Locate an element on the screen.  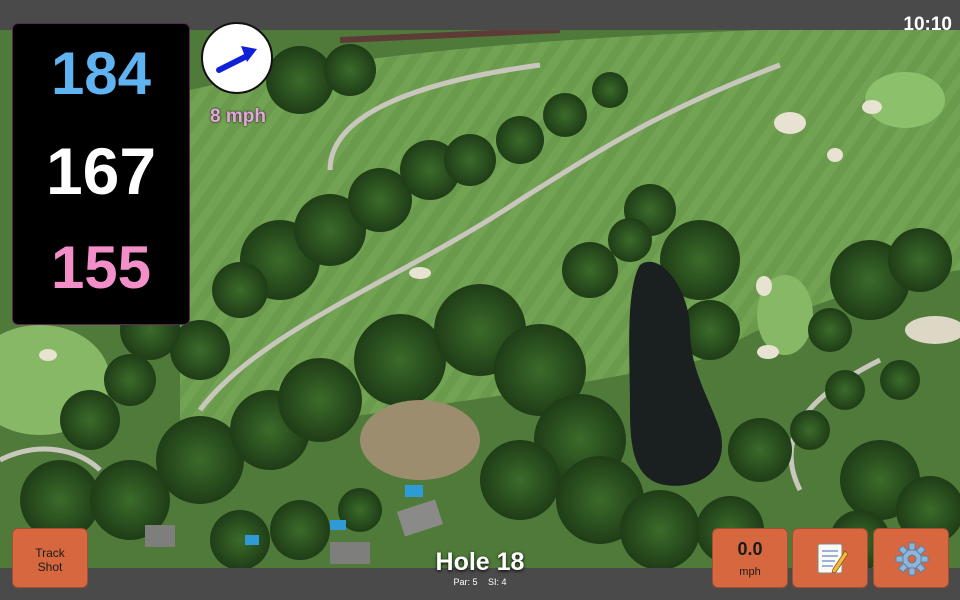
distance-middle: 167 is located at coordinates (101, 171).